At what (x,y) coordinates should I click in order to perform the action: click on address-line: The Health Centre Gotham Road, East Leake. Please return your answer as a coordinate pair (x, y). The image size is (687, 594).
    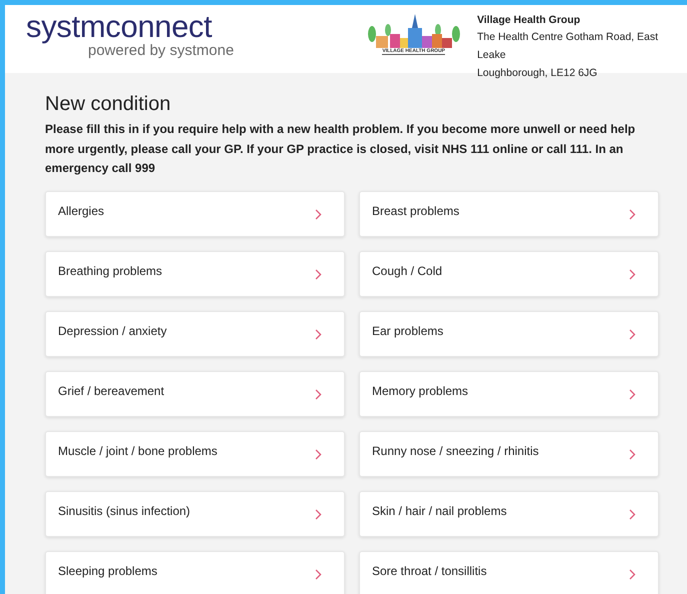
    Looking at the image, I should click on (568, 46).